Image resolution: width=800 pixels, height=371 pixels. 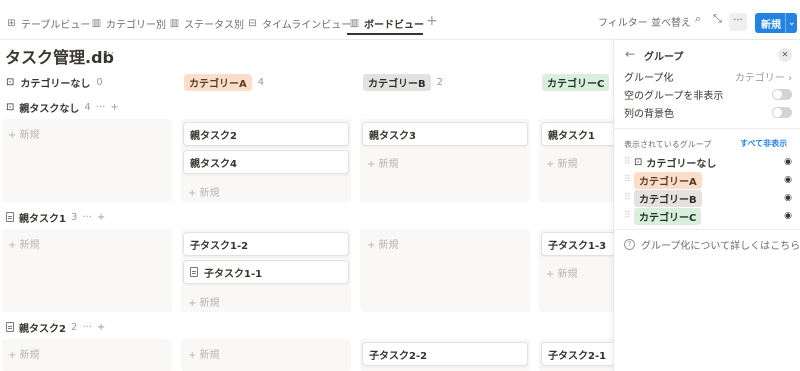 I want to click on close-icon: ✕, so click(x=785, y=55).